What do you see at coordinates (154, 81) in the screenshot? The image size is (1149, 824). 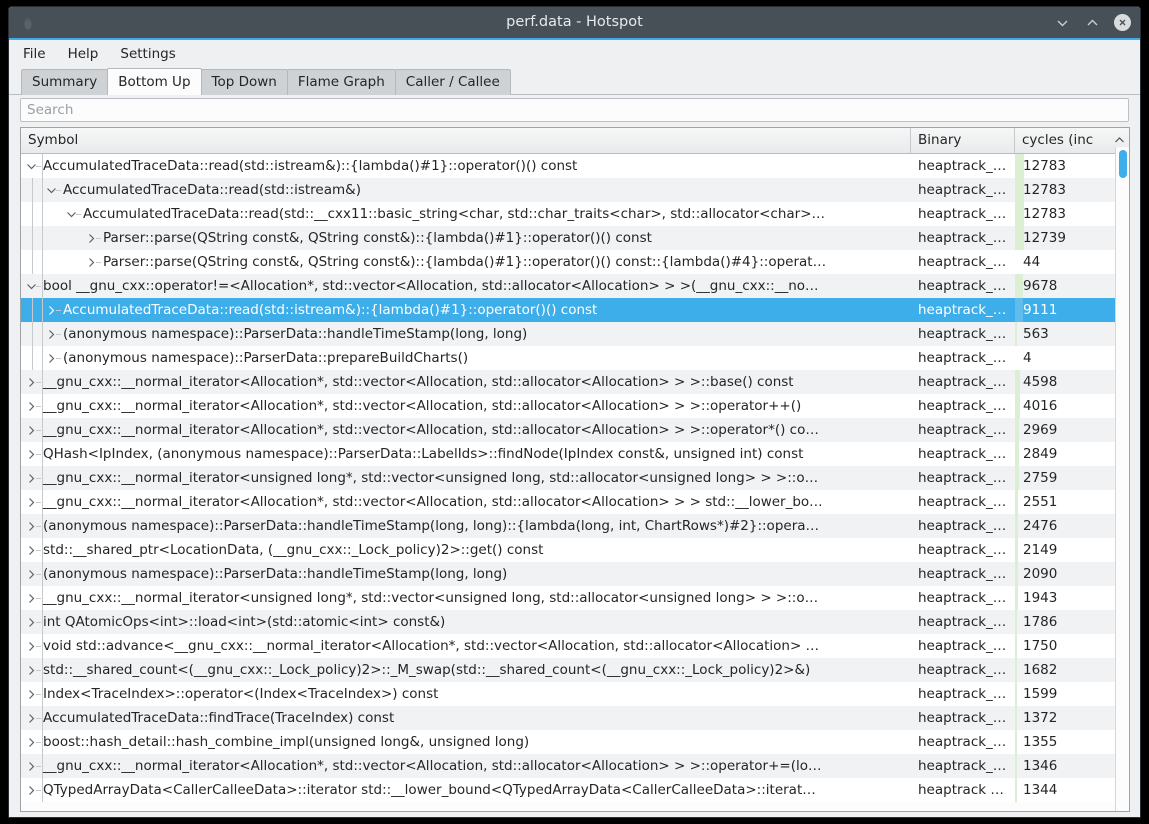 I see `tab-bottom-up: Bottom Up` at bounding box center [154, 81].